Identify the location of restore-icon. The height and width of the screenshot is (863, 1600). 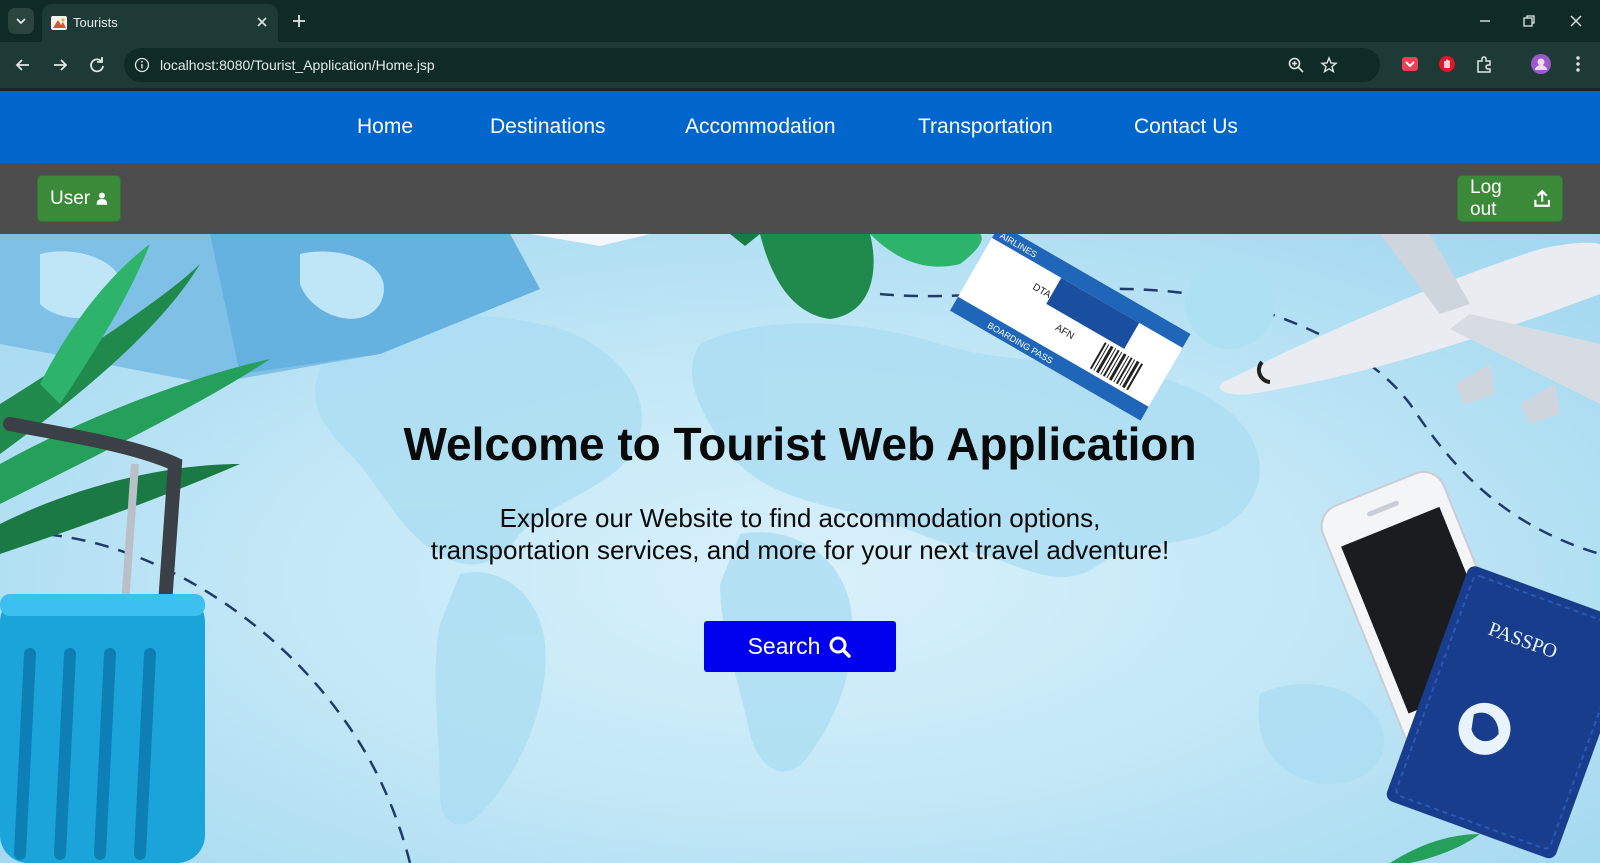
(1529, 21).